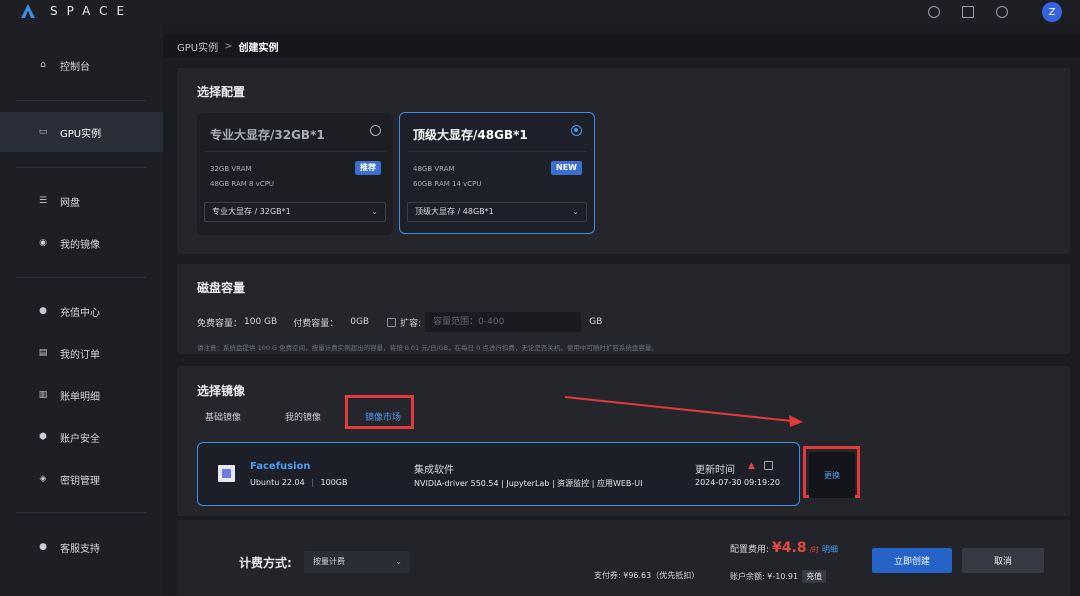  I want to click on sidebar-item-bills: ▥ 账单明细, so click(81, 395).